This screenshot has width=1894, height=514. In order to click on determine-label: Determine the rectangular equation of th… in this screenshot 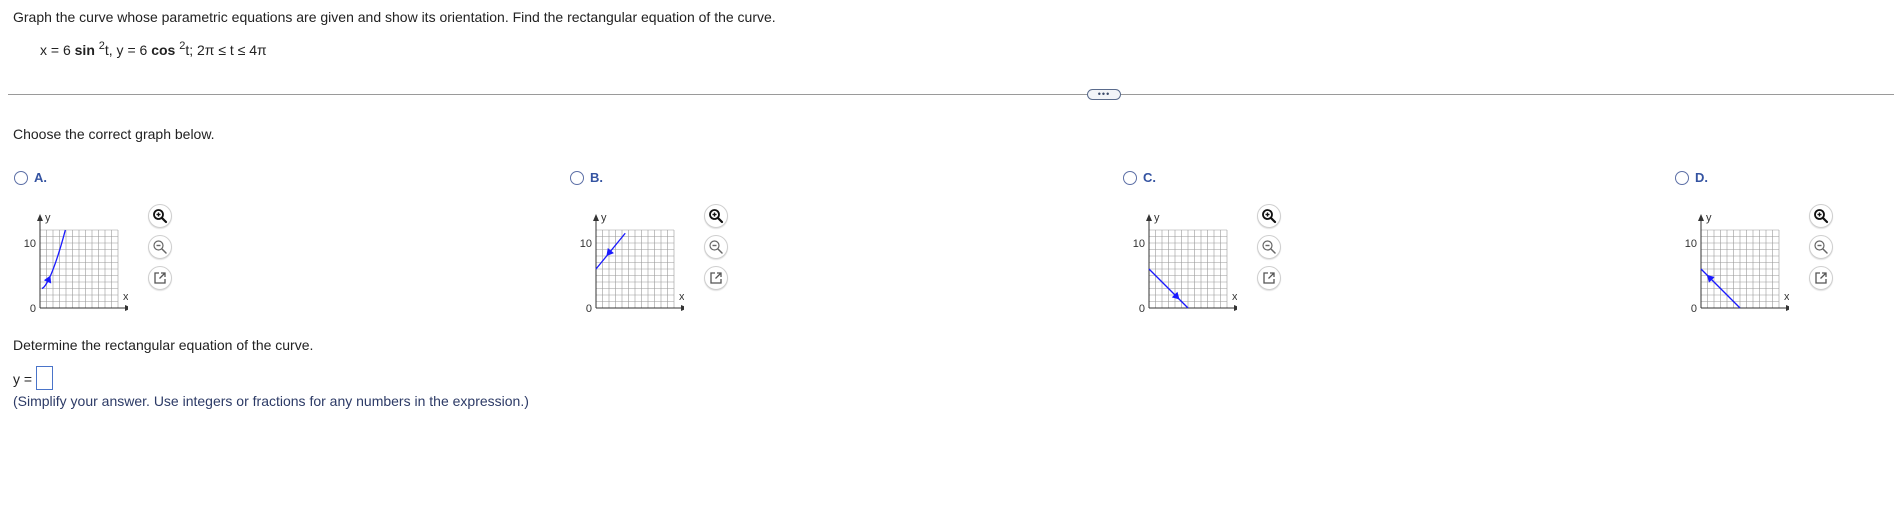, I will do `click(163, 345)`.